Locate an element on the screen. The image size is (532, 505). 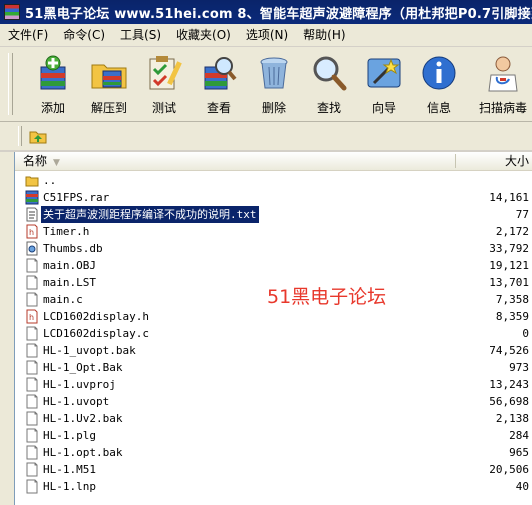
recycle-bin-icon is located at coordinates (274, 73).